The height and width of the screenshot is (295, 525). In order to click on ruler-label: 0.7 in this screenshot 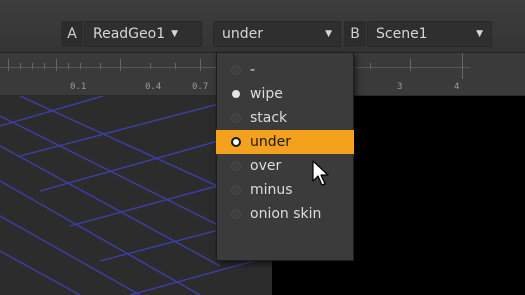, I will do `click(200, 87)`.